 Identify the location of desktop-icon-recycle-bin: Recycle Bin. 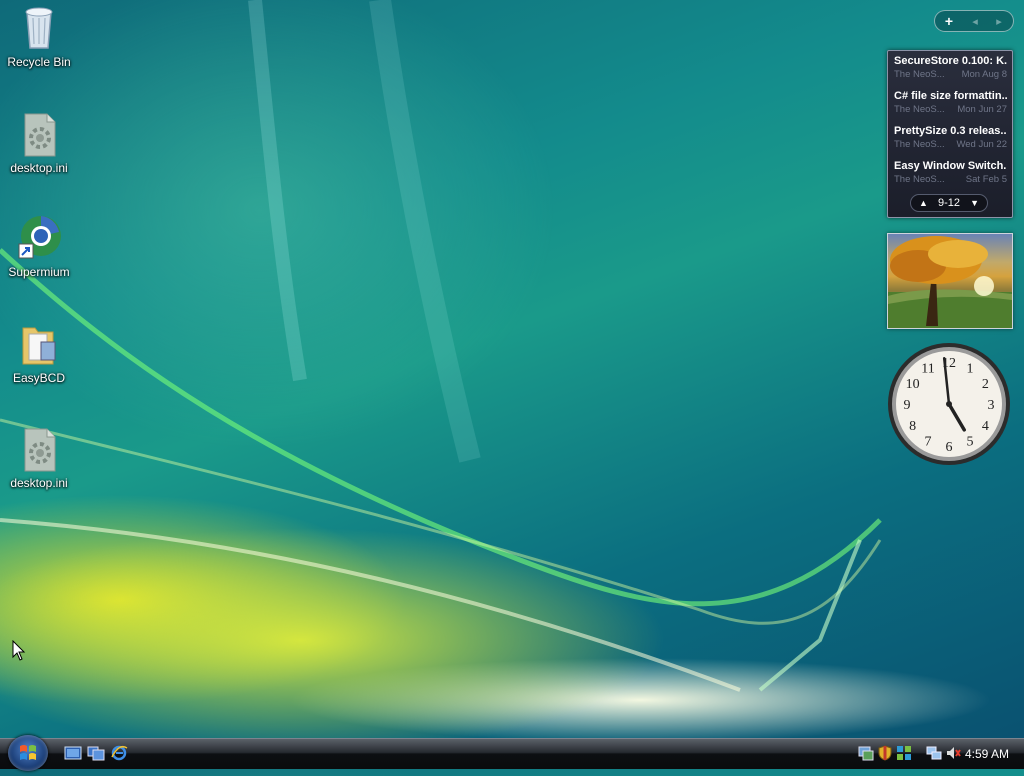
(39, 36).